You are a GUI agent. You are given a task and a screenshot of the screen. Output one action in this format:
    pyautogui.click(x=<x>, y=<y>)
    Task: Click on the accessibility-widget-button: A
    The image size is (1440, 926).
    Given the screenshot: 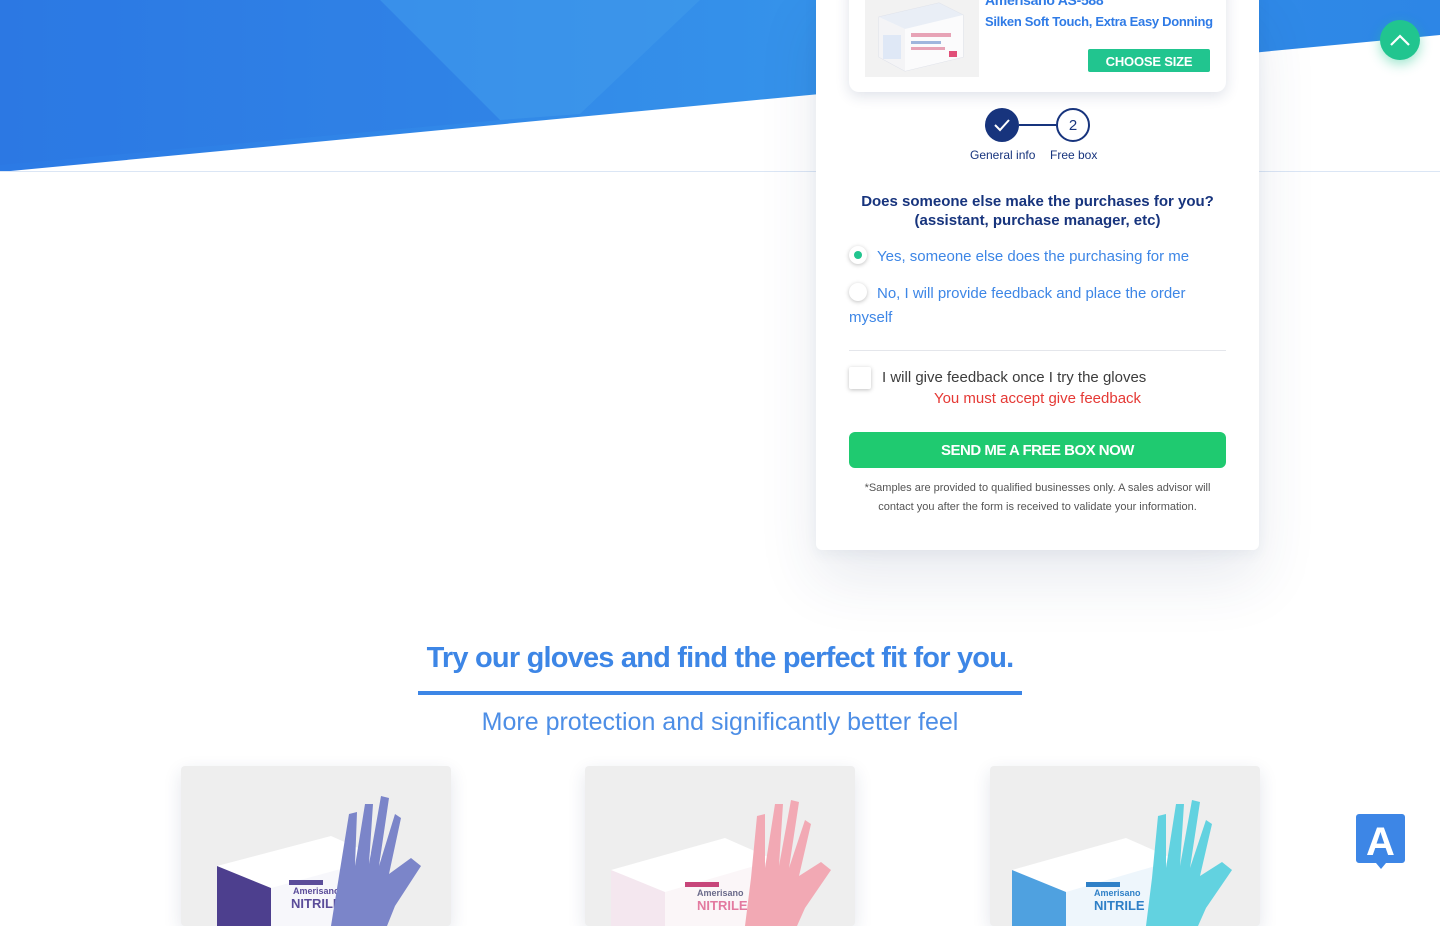 What is the action you would take?
    pyautogui.click(x=1380, y=841)
    